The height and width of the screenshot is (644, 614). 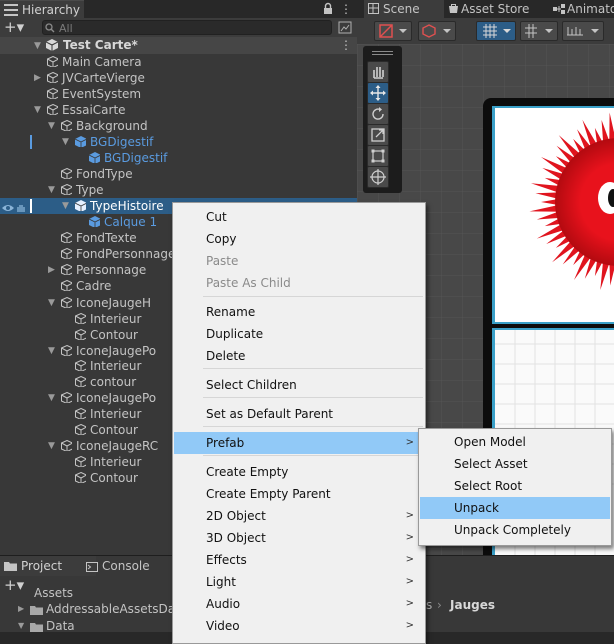 I want to click on hand-tool-icon, so click(x=378, y=72).